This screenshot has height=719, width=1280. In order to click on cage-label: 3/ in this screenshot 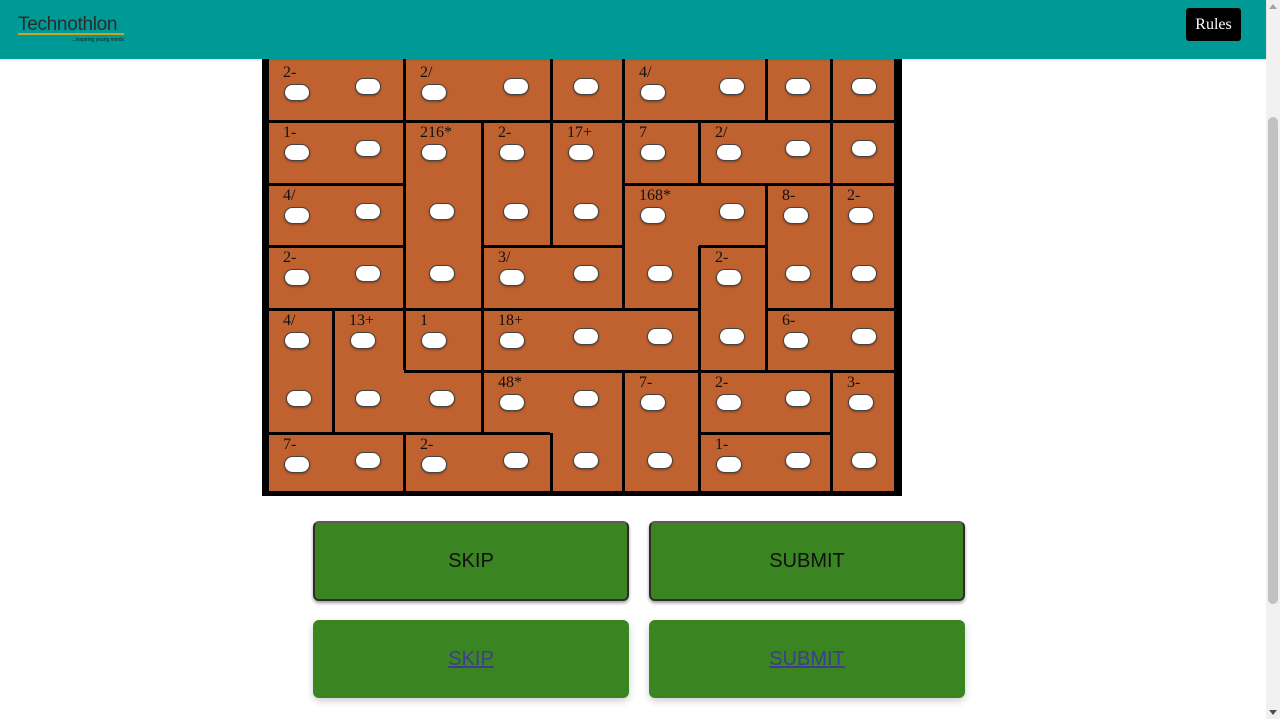, I will do `click(504, 257)`.